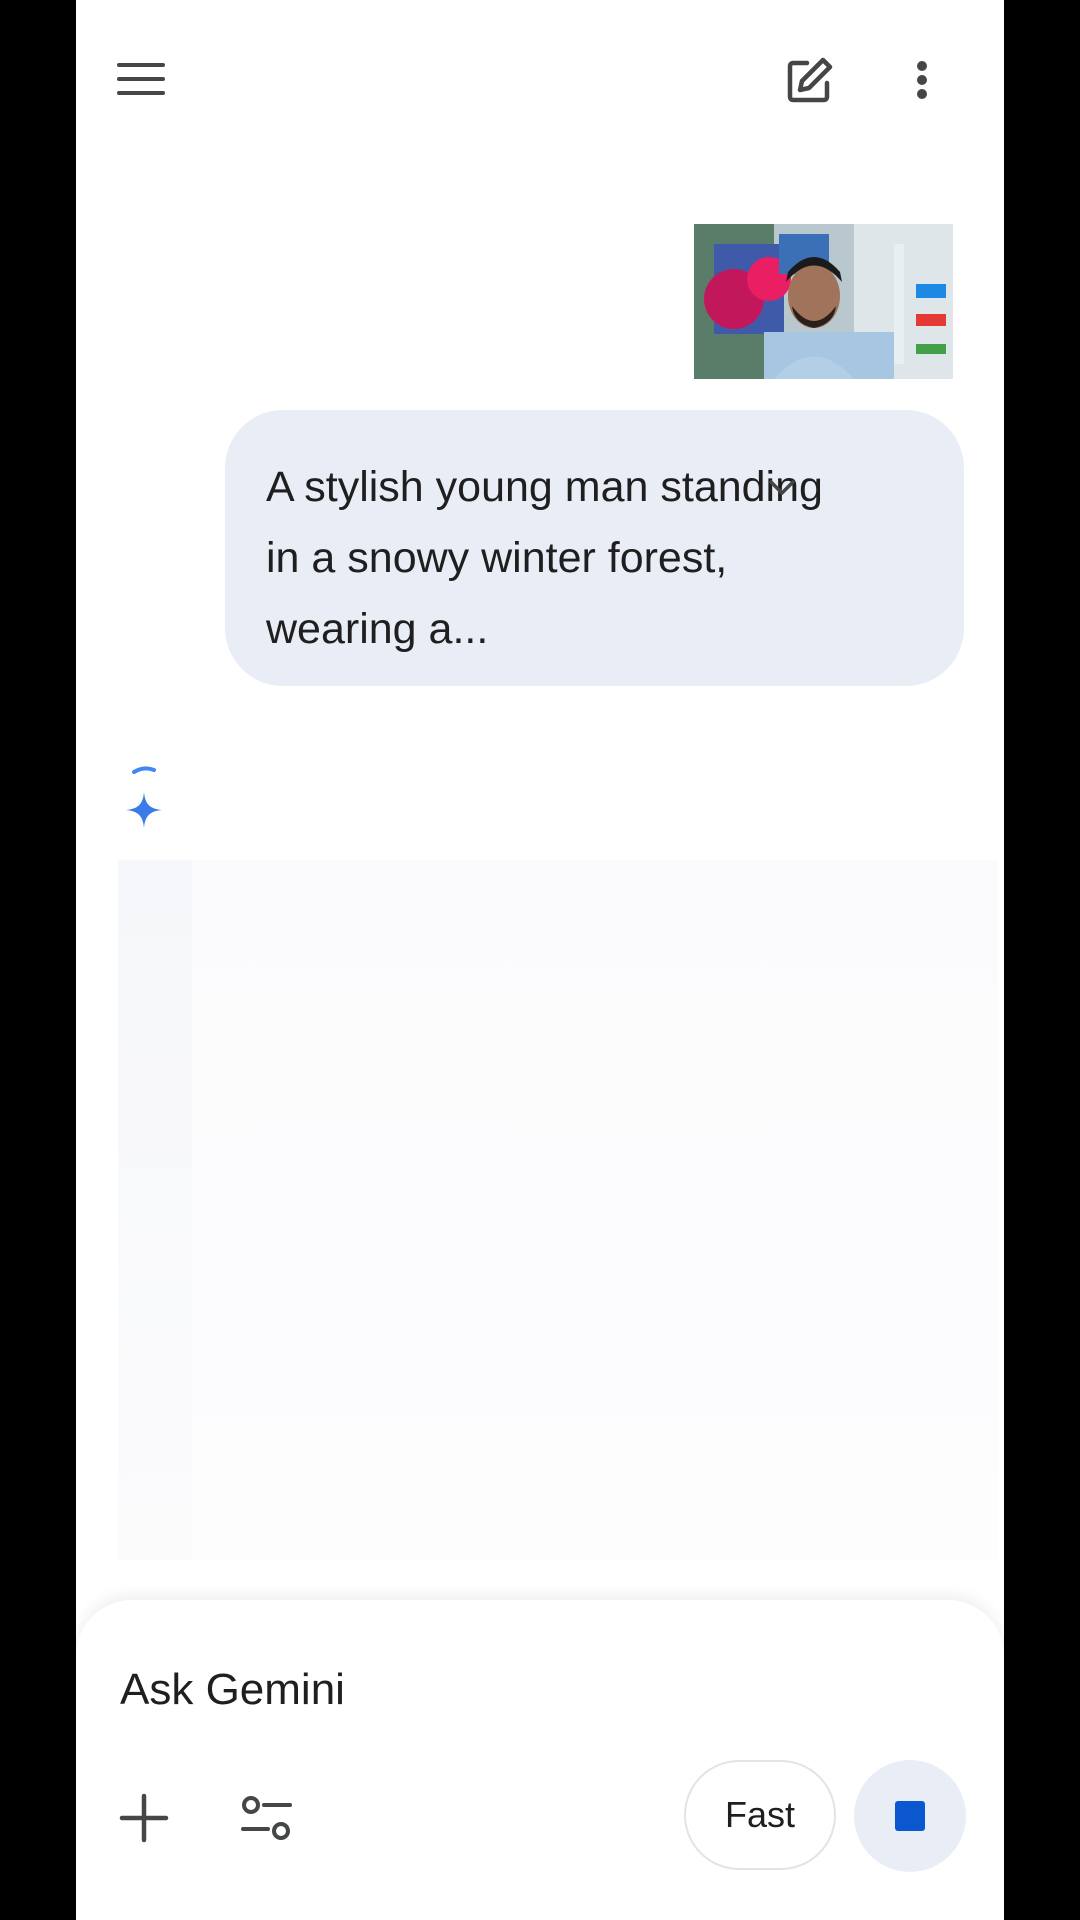 This screenshot has height=1920, width=1080. I want to click on edit-compose-icon, so click(810, 80).